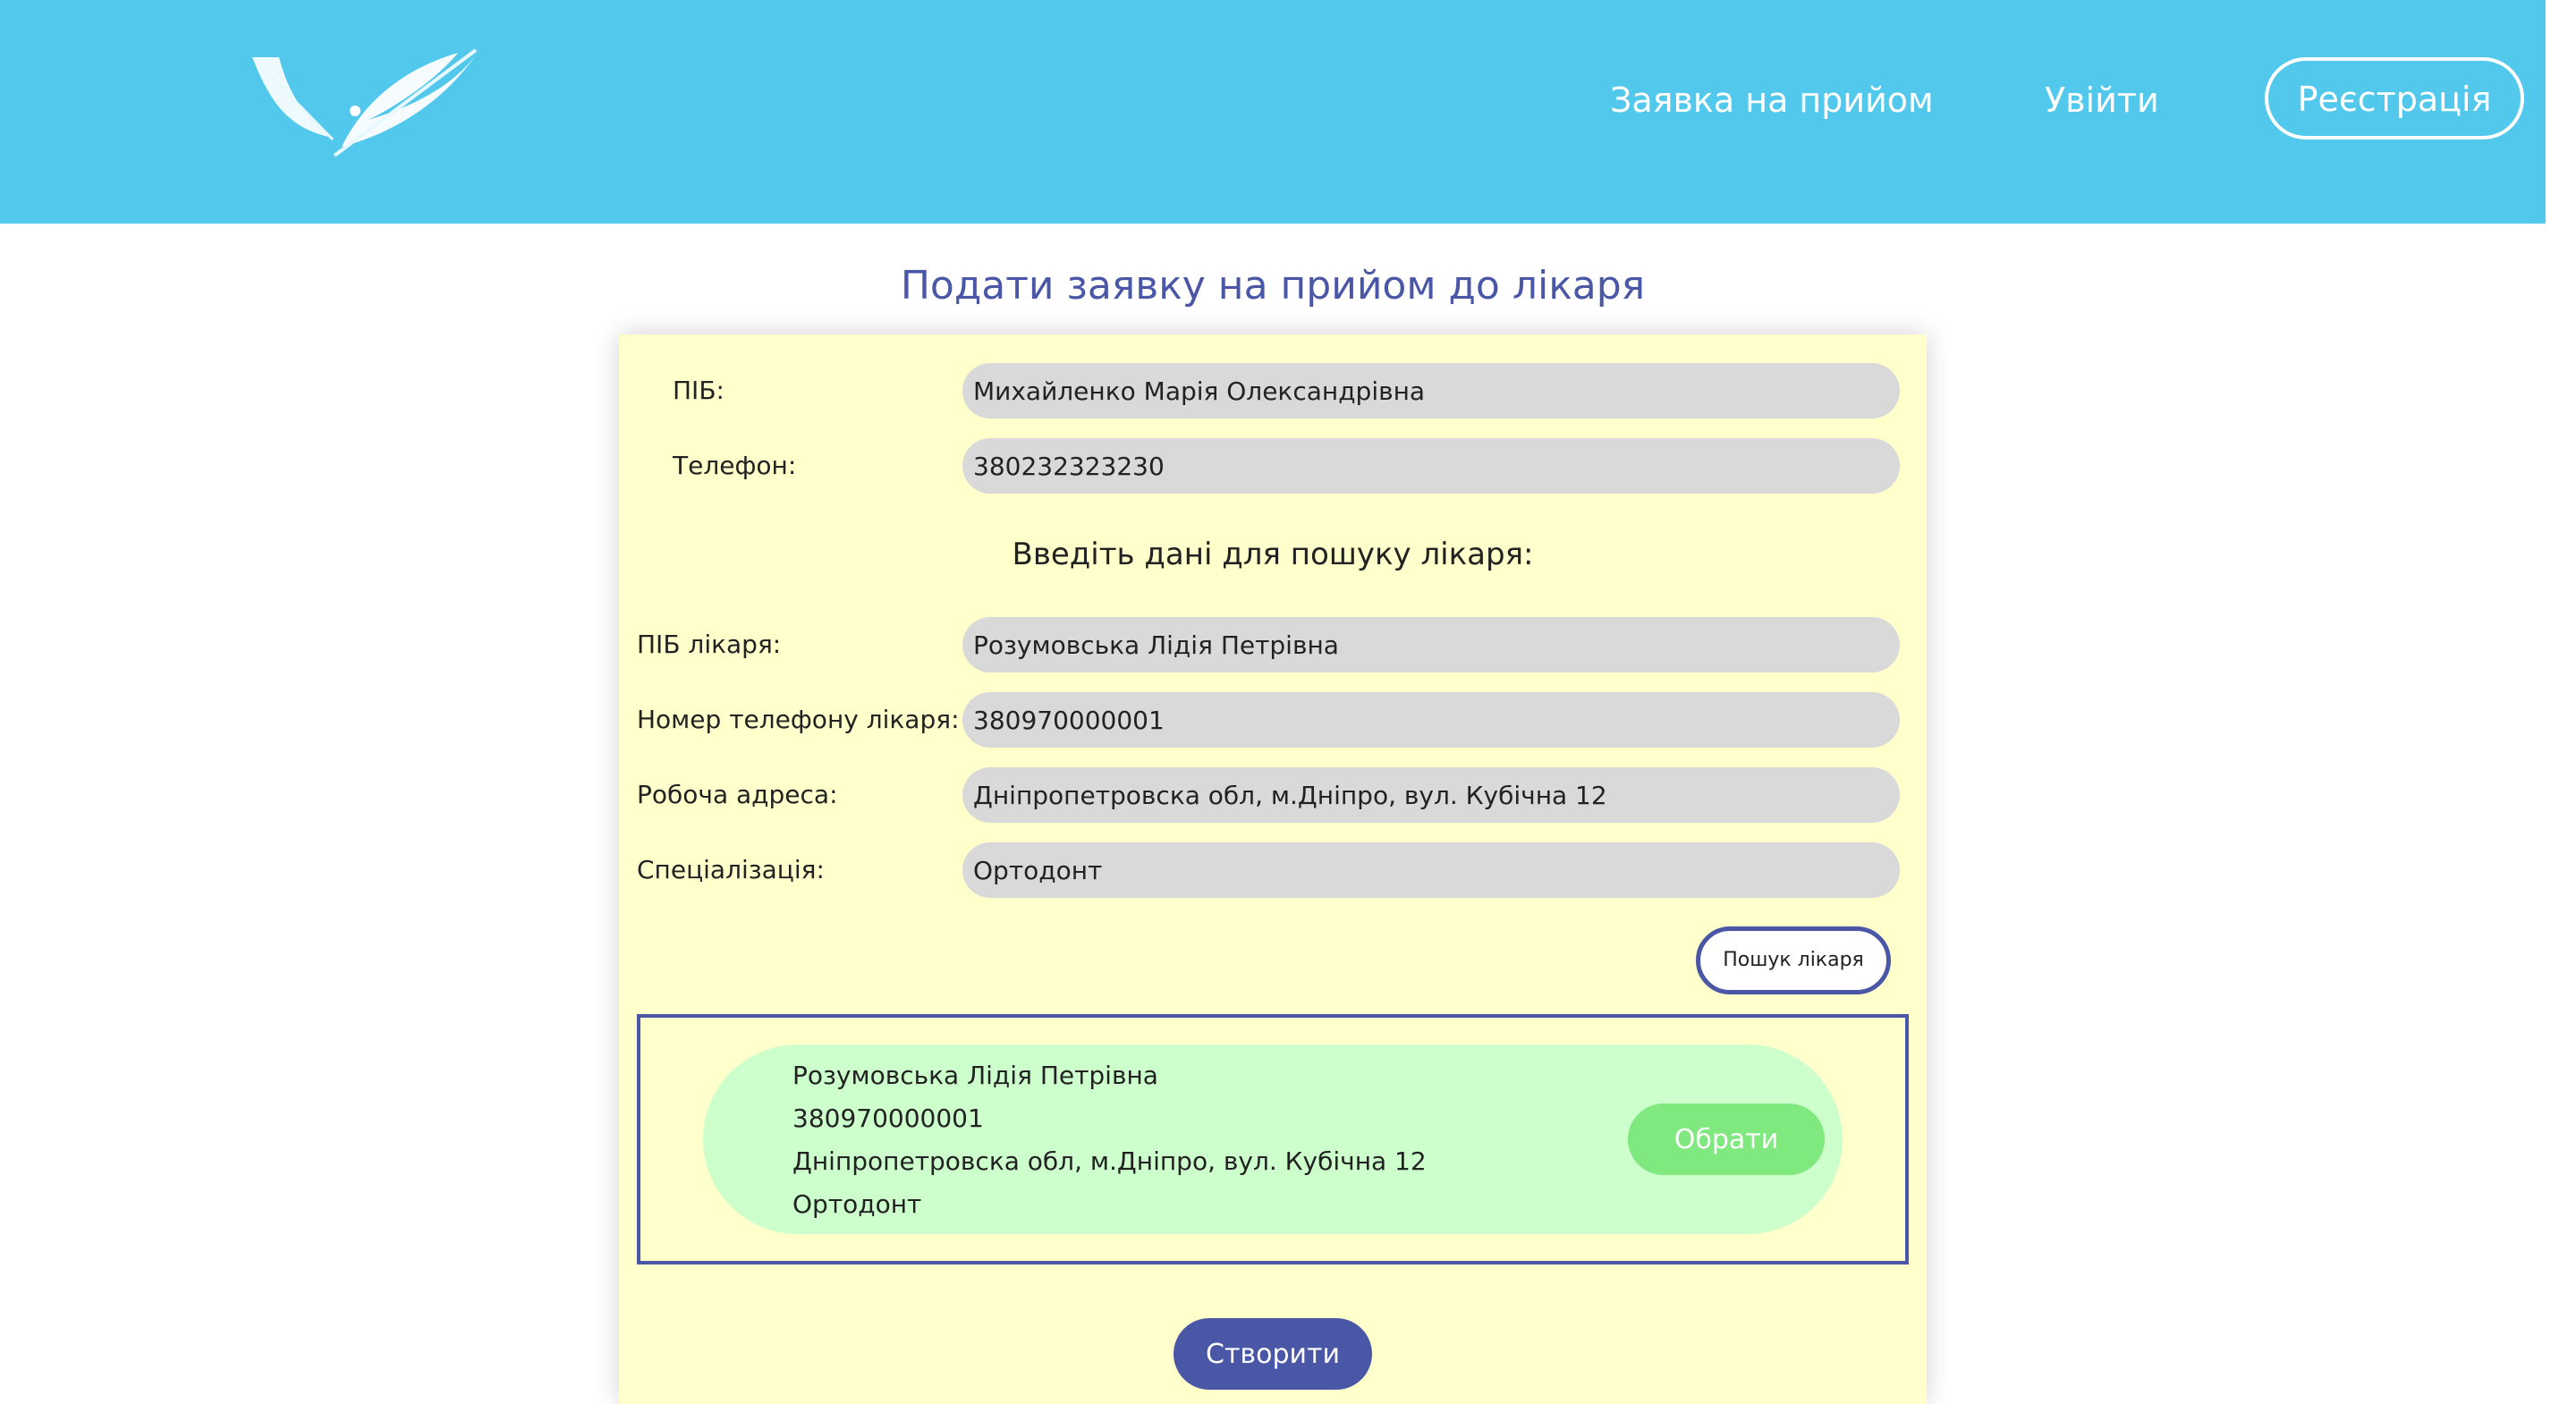 The height and width of the screenshot is (1404, 2576). I want to click on doctor-search-title: Введіть дані для пошуку лікаря:, so click(1273, 554).